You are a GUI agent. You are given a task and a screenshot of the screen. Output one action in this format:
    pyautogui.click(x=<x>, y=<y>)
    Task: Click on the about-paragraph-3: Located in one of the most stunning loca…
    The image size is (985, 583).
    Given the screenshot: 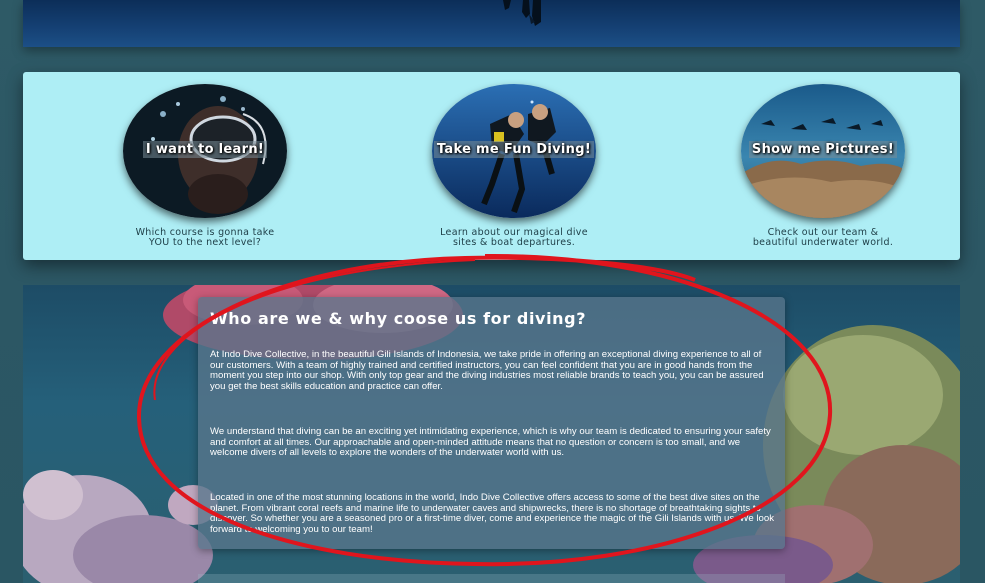 What is the action you would take?
    pyautogui.click(x=492, y=513)
    